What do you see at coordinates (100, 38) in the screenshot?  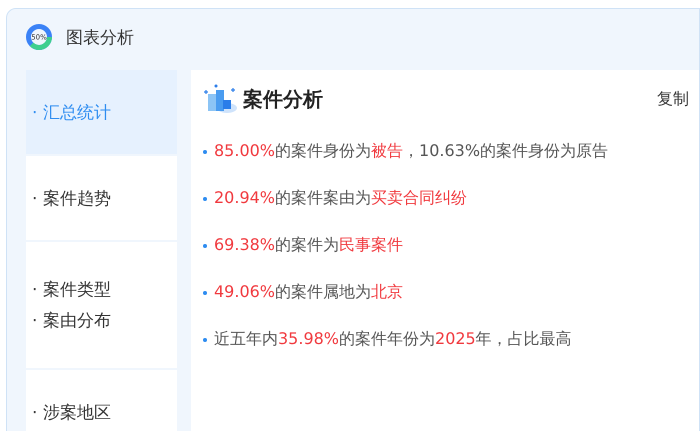 I see `window-title: 图表分析` at bounding box center [100, 38].